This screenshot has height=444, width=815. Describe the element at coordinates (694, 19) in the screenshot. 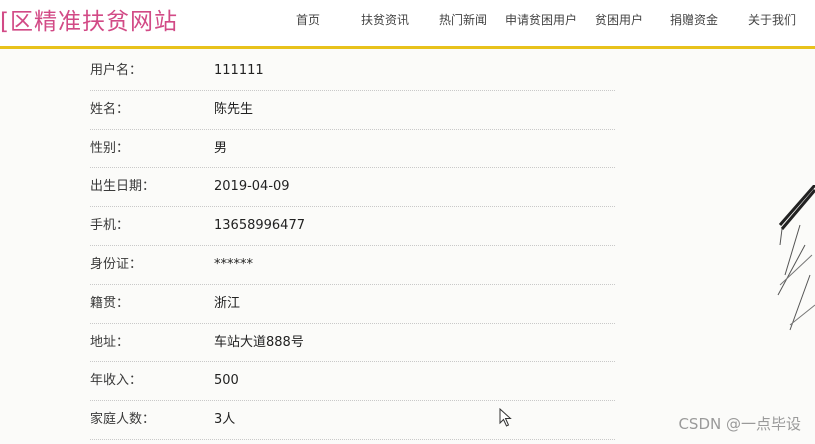

I see `nav-item-donate-funds: 捐赠资金` at that location.